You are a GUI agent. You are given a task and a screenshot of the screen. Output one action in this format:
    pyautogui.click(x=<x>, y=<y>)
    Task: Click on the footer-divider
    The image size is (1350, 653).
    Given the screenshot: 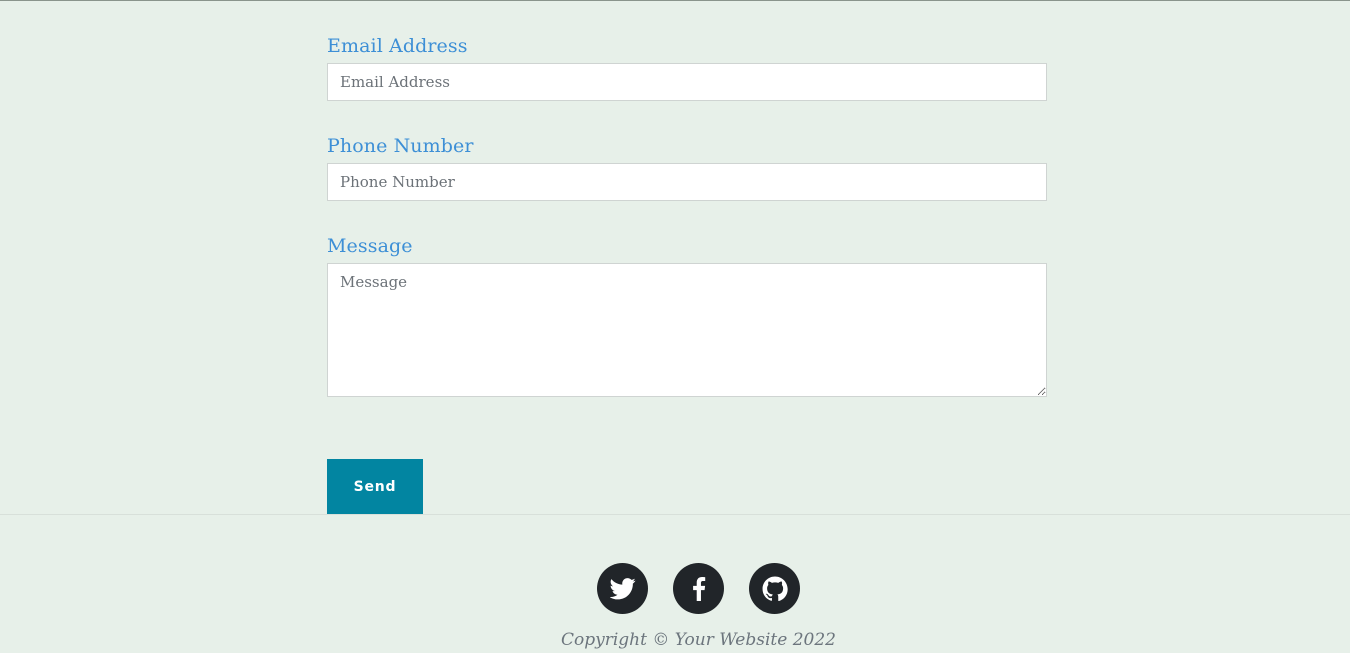 What is the action you would take?
    pyautogui.click(x=675, y=514)
    